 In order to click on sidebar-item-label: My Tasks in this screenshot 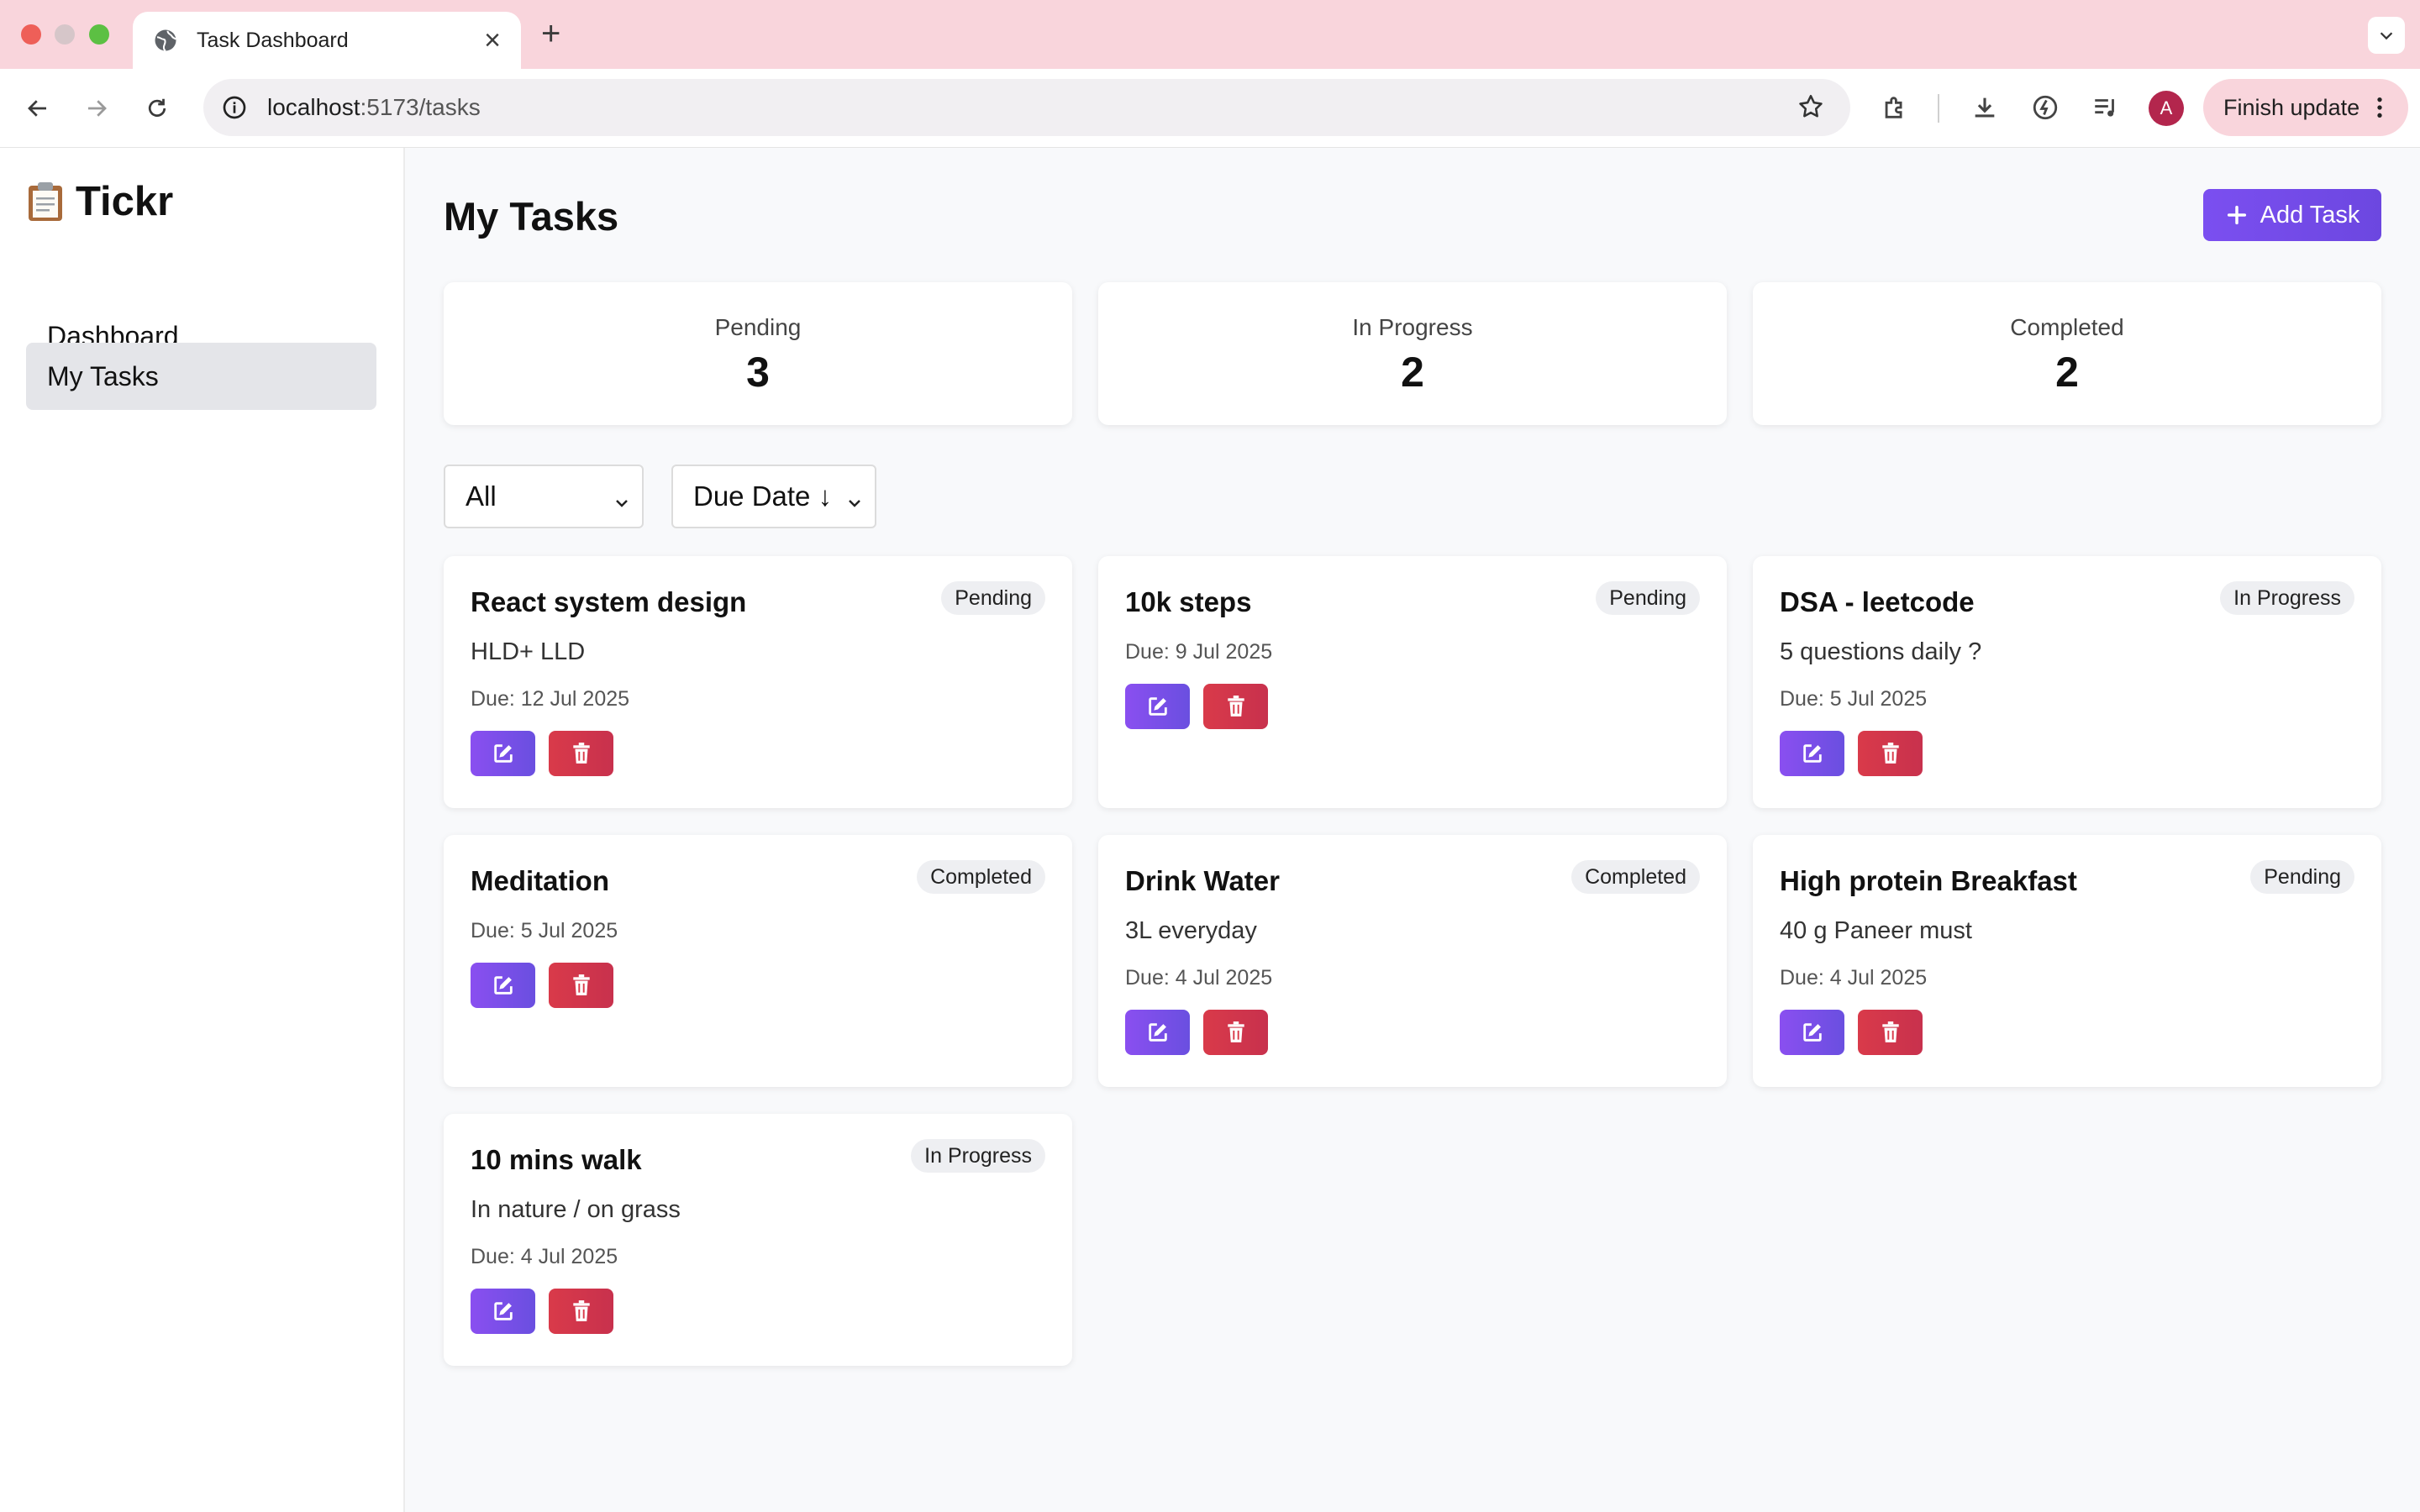, I will do `click(103, 375)`.